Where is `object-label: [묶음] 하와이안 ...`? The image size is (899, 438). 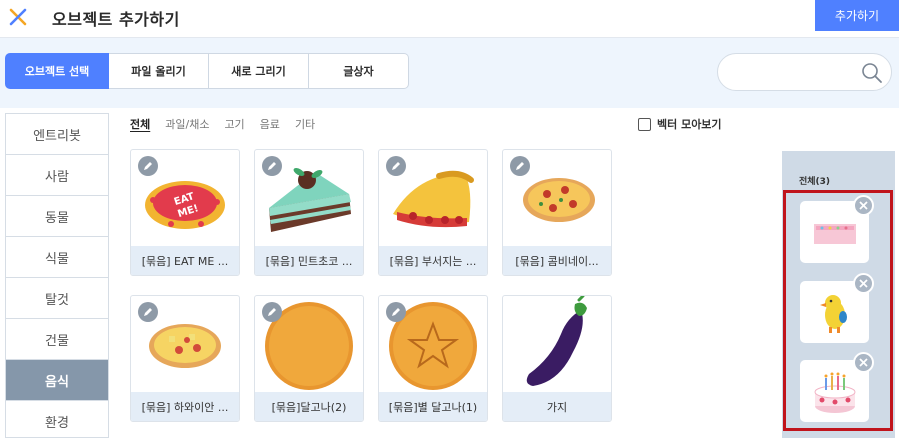
object-label: [묶음] 하와이안 ... is located at coordinates (185, 406).